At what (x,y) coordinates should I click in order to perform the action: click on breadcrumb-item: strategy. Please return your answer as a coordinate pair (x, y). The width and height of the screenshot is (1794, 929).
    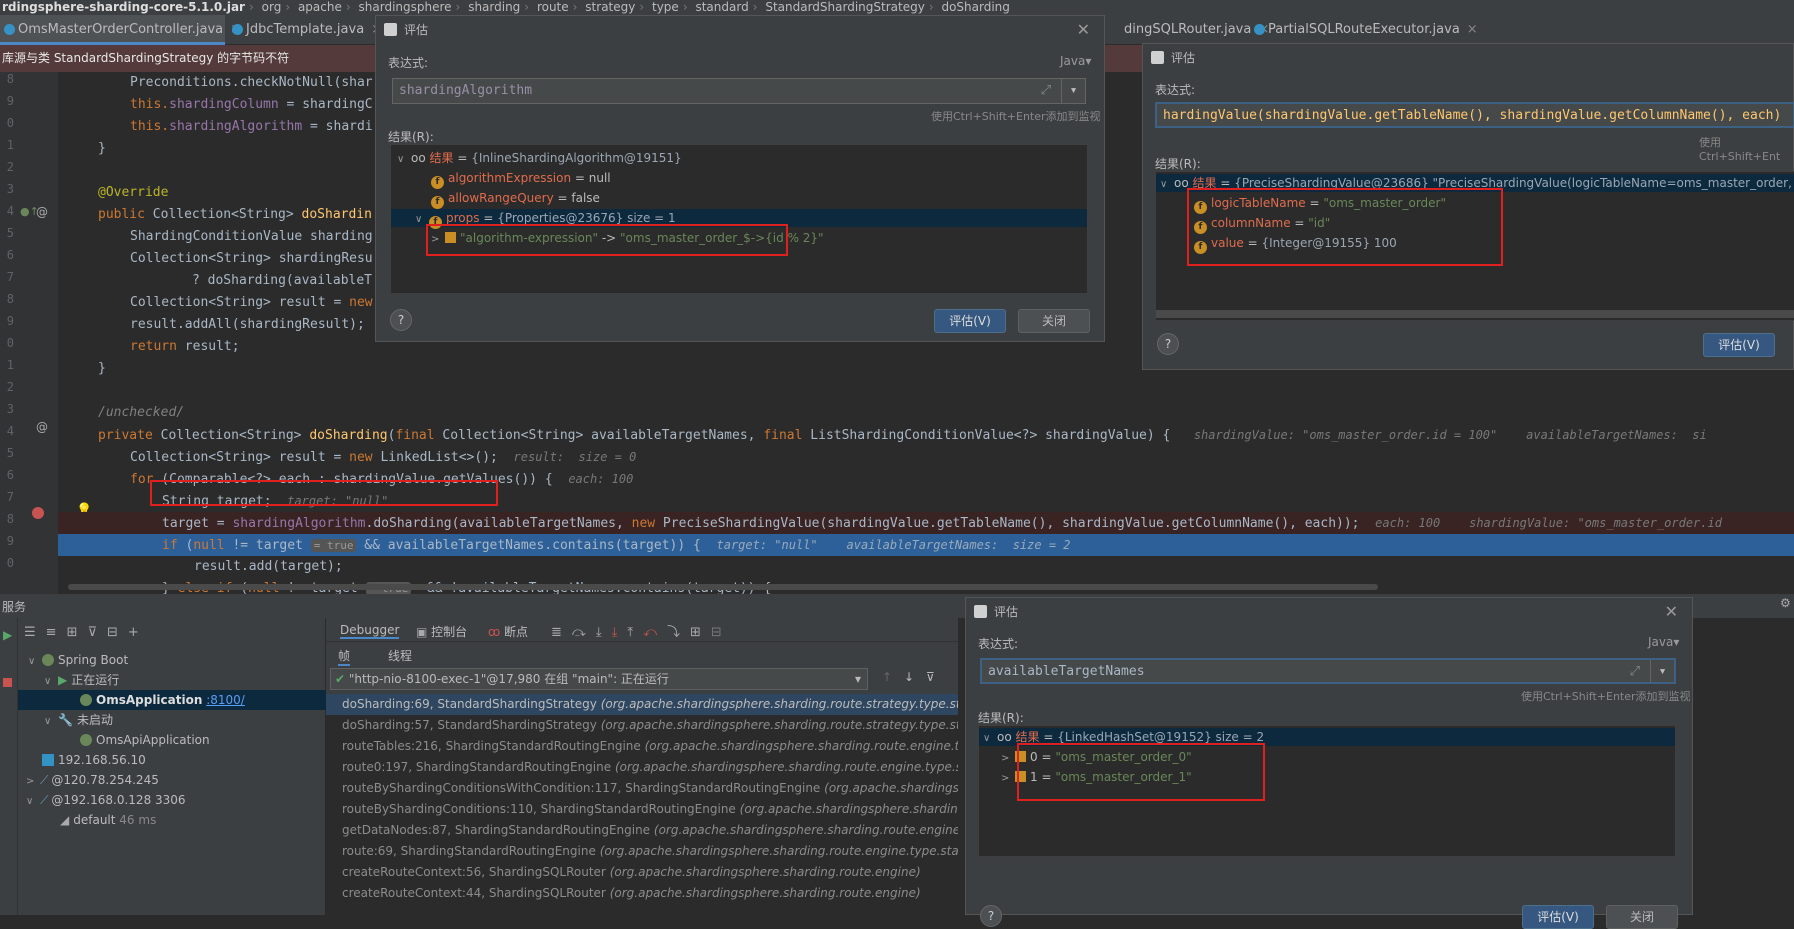
    Looking at the image, I should click on (610, 7).